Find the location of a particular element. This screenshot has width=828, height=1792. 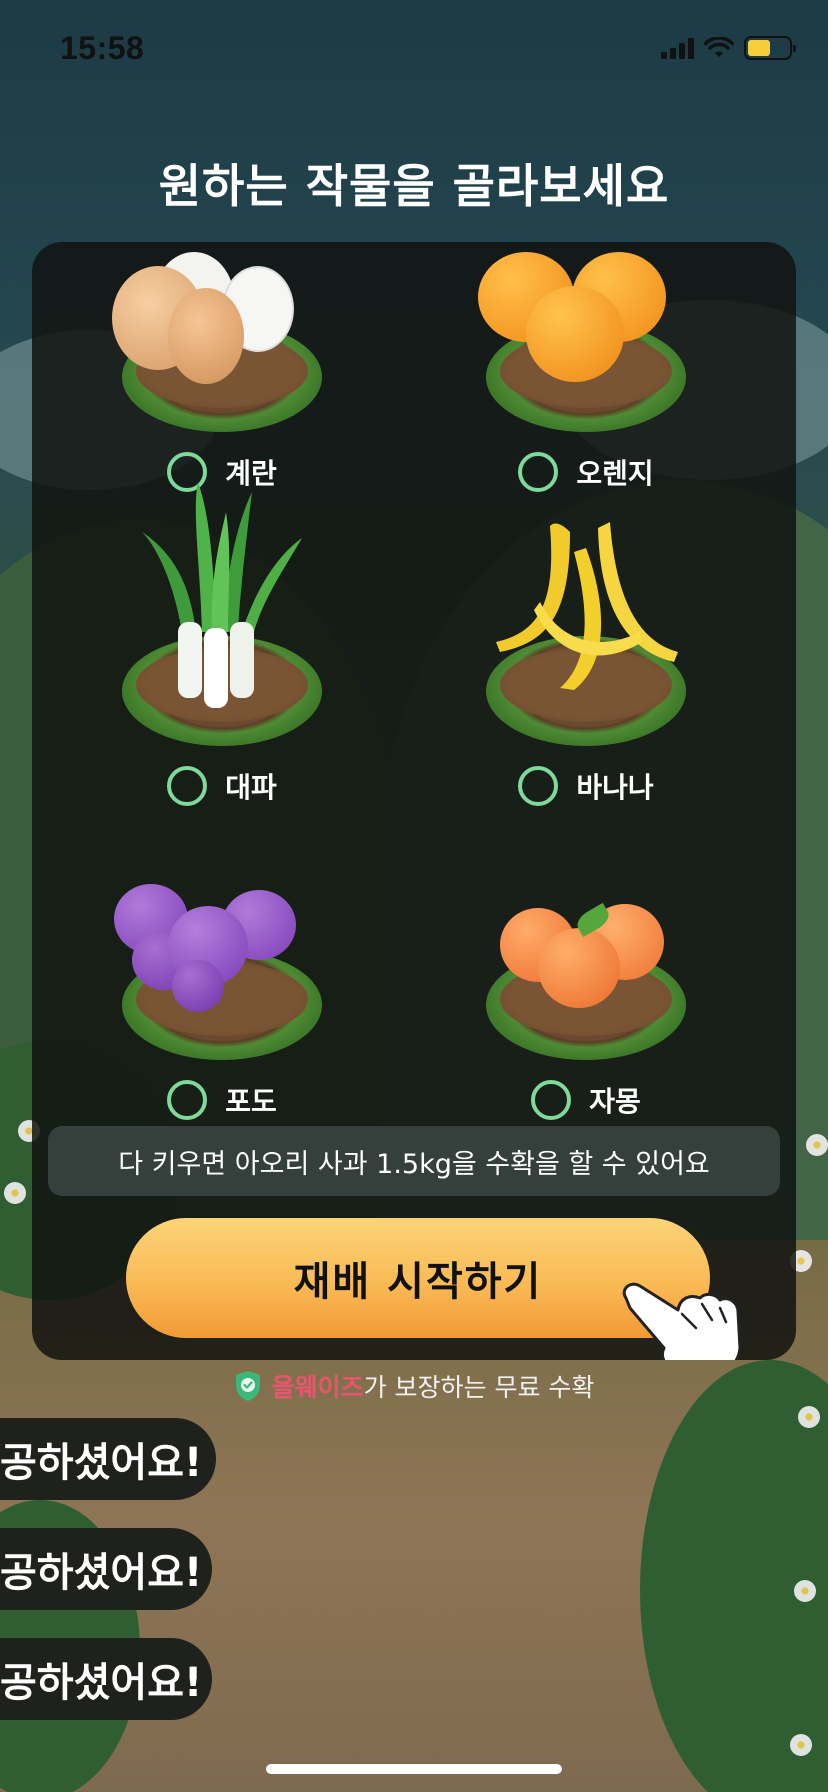

guarantee-note: 올웨이즈가 보장하는 무료 수확 is located at coordinates (414, 1386).